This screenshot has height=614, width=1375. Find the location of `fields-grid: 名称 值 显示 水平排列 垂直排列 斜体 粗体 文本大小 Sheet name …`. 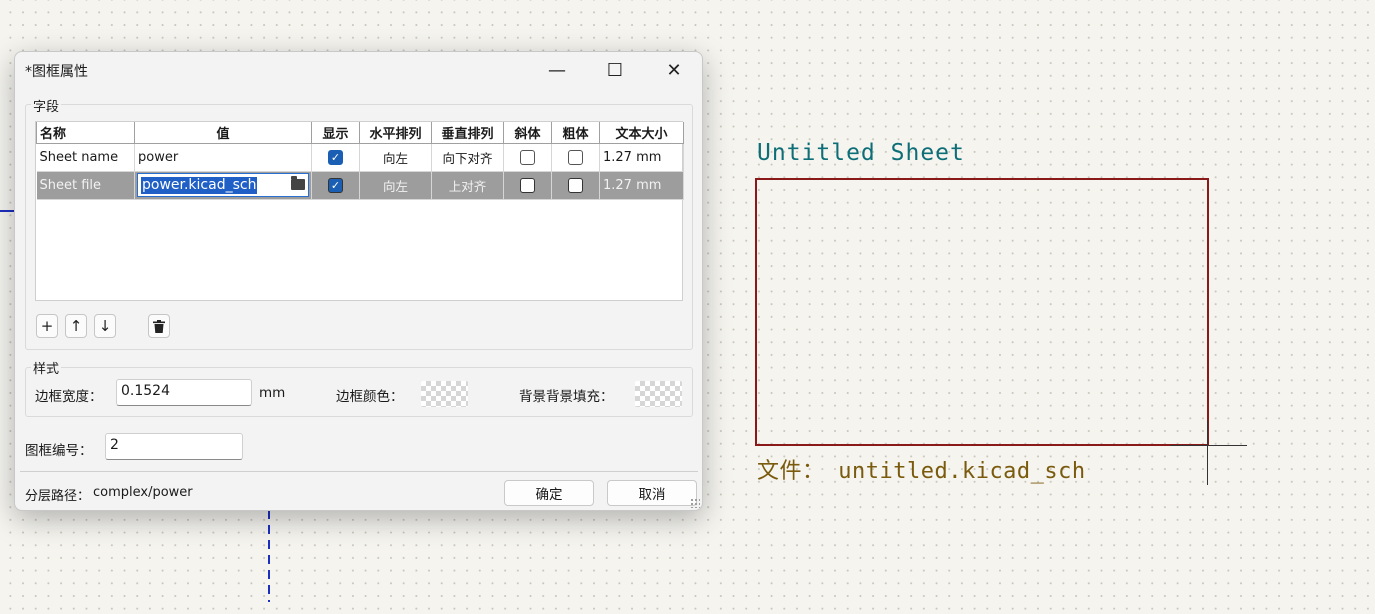

fields-grid: 名称 值 显示 水平排列 垂直排列 斜体 粗体 文本大小 Sheet name … is located at coordinates (359, 211).